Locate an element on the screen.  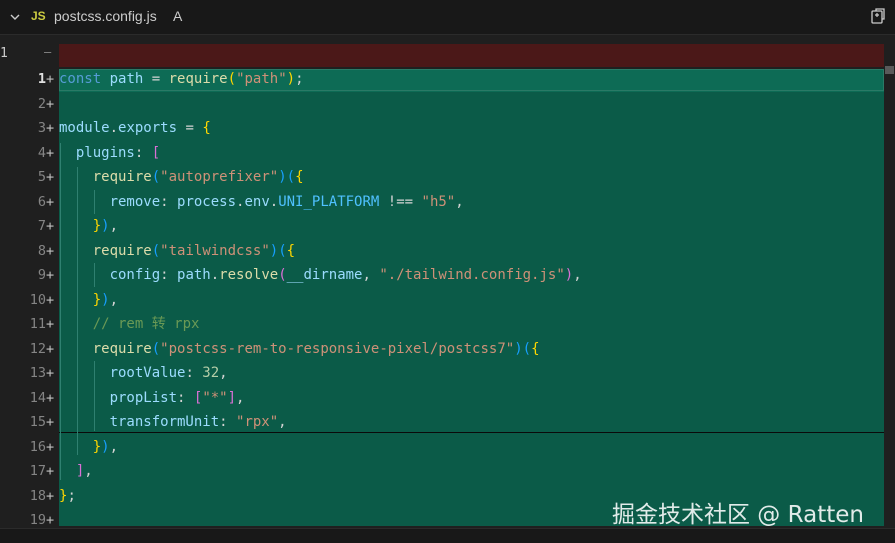
identifier-token: path is located at coordinates (194, 275).